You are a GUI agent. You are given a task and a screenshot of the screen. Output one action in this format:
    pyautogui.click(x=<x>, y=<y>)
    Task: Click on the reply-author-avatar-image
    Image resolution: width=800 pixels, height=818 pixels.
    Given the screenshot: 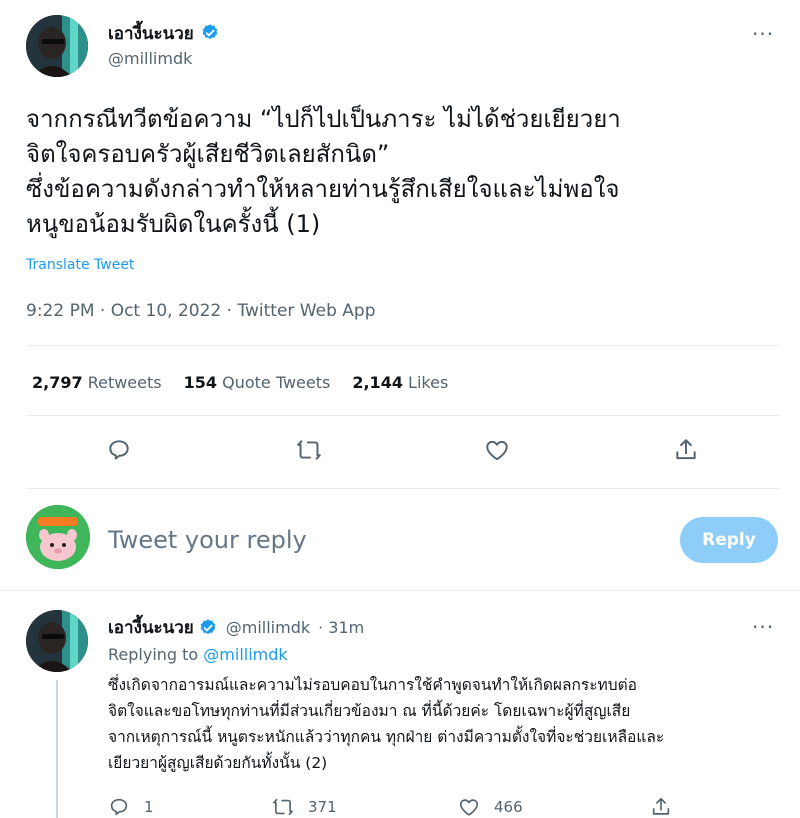 What is the action you would take?
    pyautogui.click(x=57, y=641)
    